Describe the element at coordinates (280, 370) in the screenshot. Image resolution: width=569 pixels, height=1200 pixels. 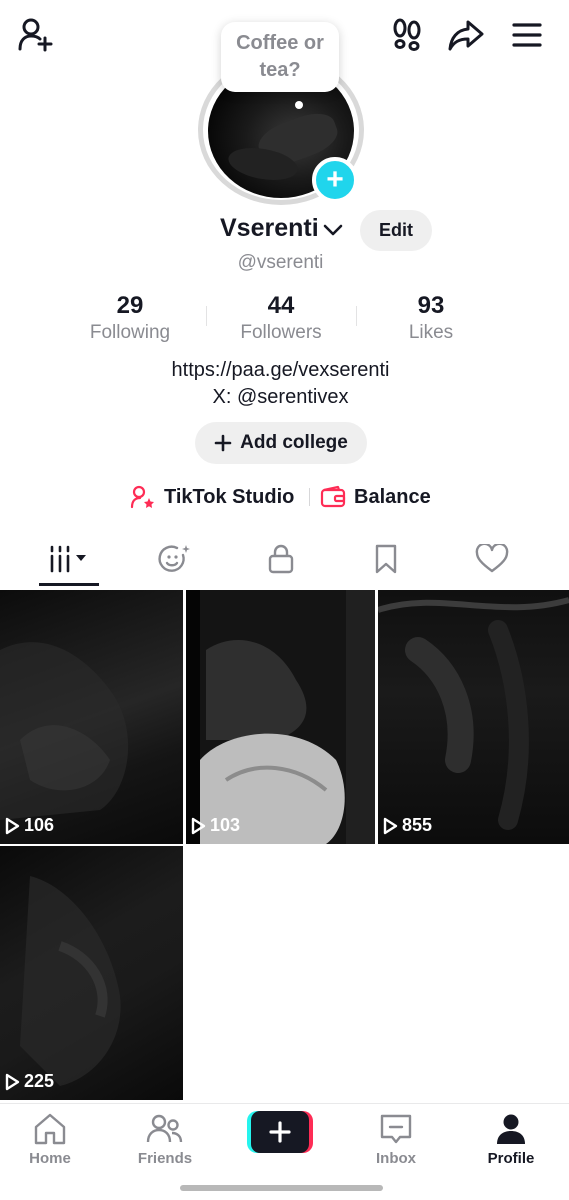
I see `bio-link: https://paa.ge/vexserenti` at that location.